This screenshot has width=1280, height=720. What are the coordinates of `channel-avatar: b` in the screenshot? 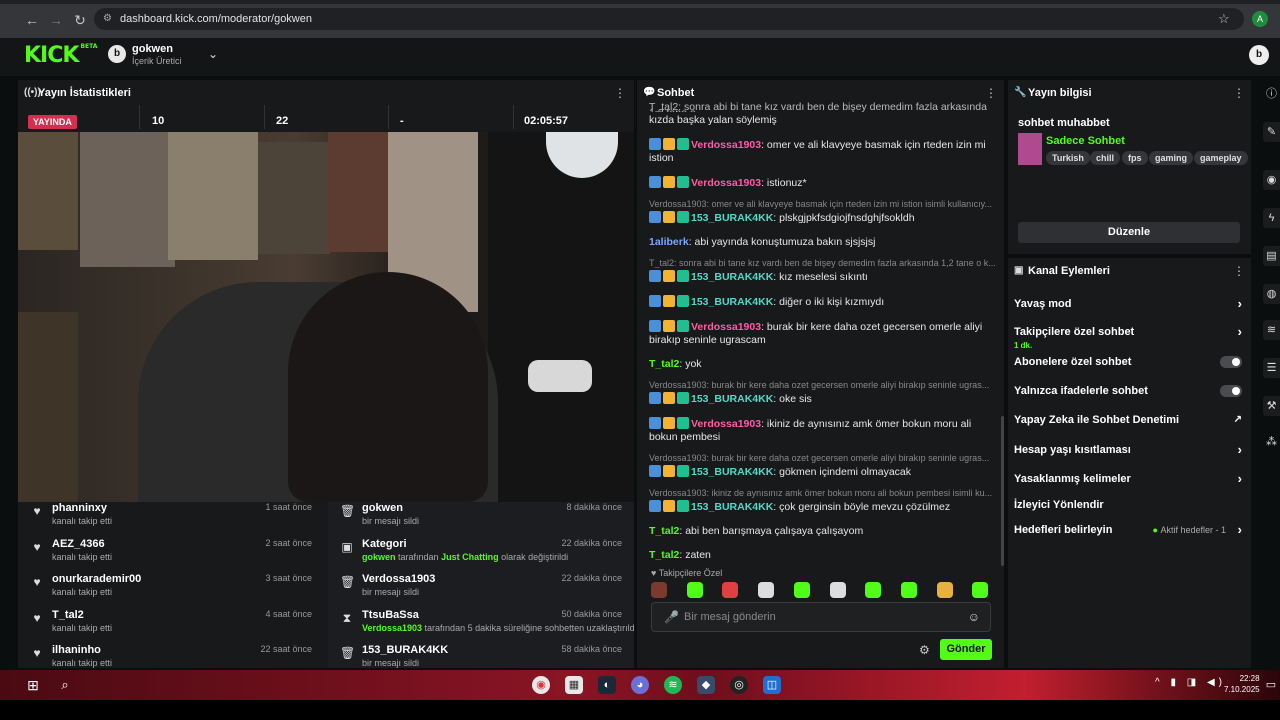 It's located at (117, 54).